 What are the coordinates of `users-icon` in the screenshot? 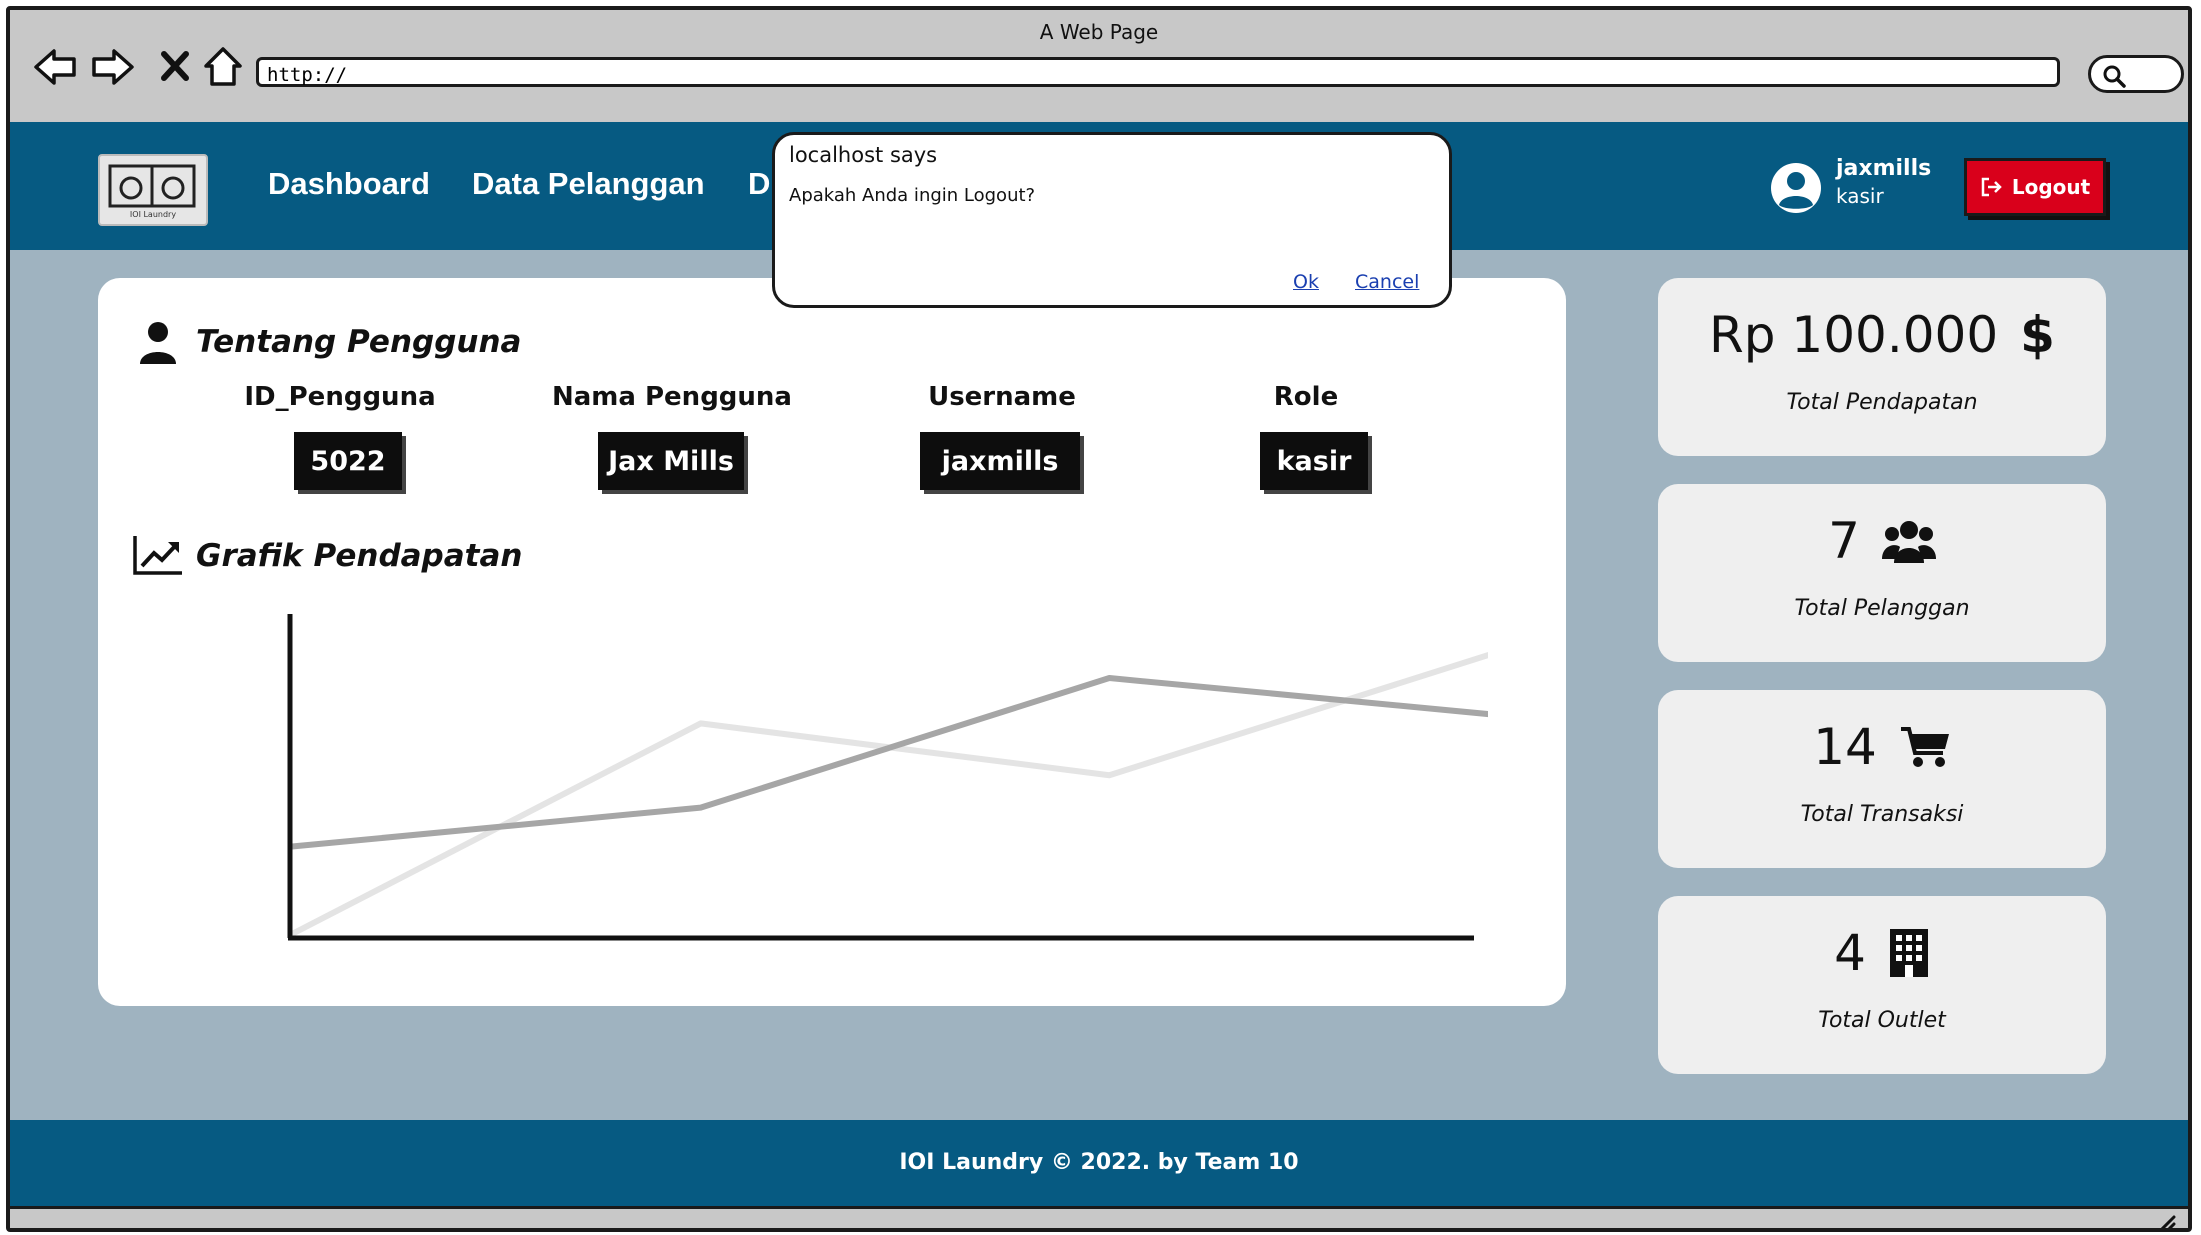 It's located at (1908, 542).